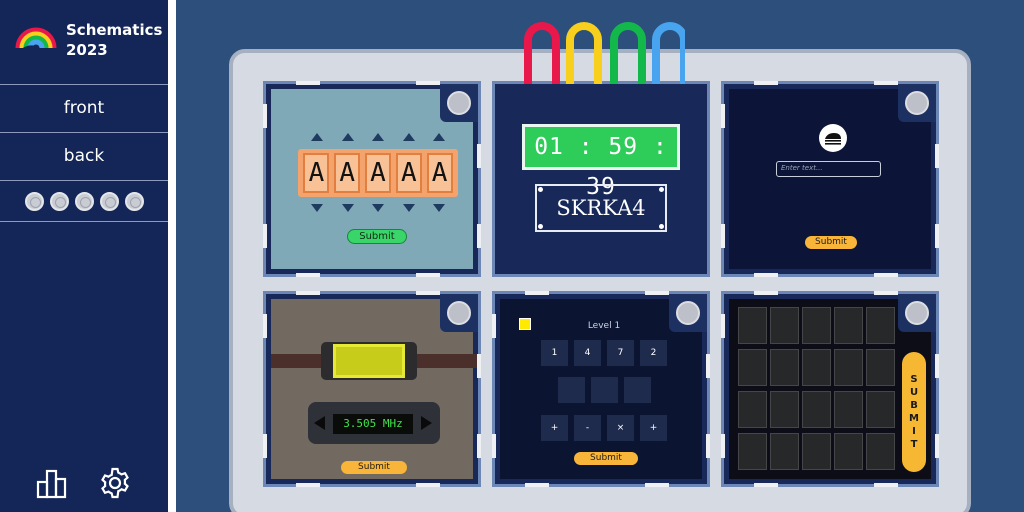 This screenshot has width=1024, height=512. What do you see at coordinates (87, 50) in the screenshot?
I see `brand-line-2: 2023` at bounding box center [87, 50].